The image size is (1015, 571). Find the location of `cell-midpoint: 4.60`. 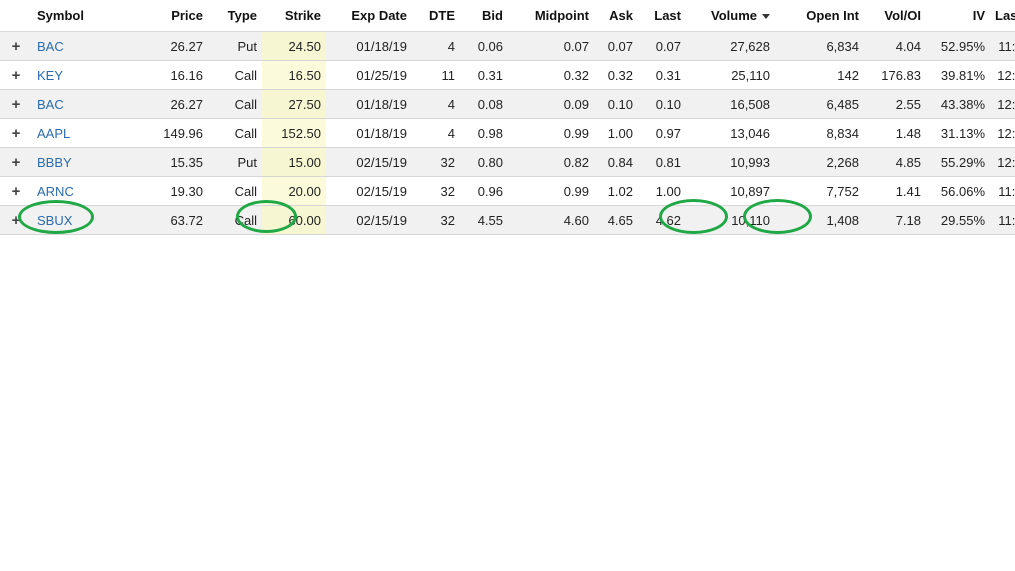

cell-midpoint: 4.60 is located at coordinates (551, 220).